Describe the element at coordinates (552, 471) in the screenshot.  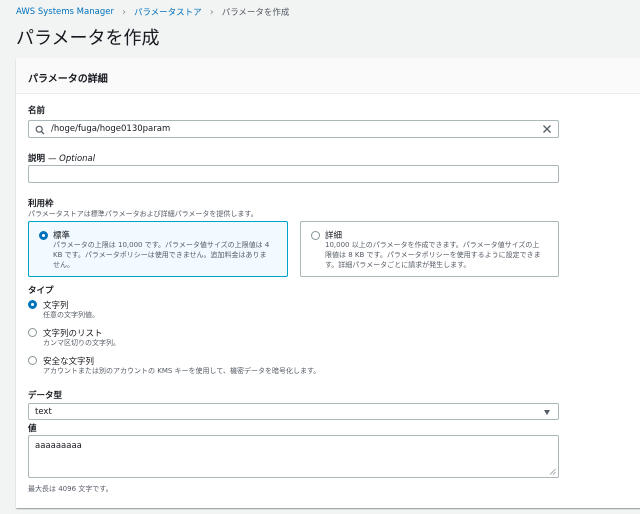
I see `resize-handle-icon` at that location.